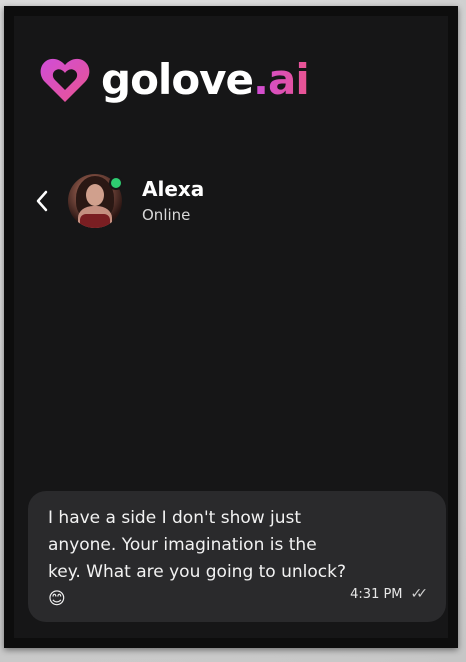 The image size is (466, 662). I want to click on contact-info: Alexa Online, so click(173, 201).